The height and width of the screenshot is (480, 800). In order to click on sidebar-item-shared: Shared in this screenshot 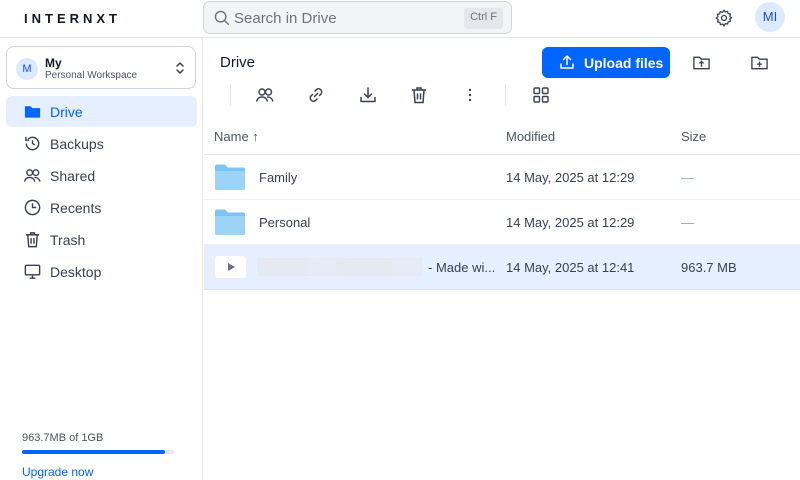, I will do `click(101, 175)`.